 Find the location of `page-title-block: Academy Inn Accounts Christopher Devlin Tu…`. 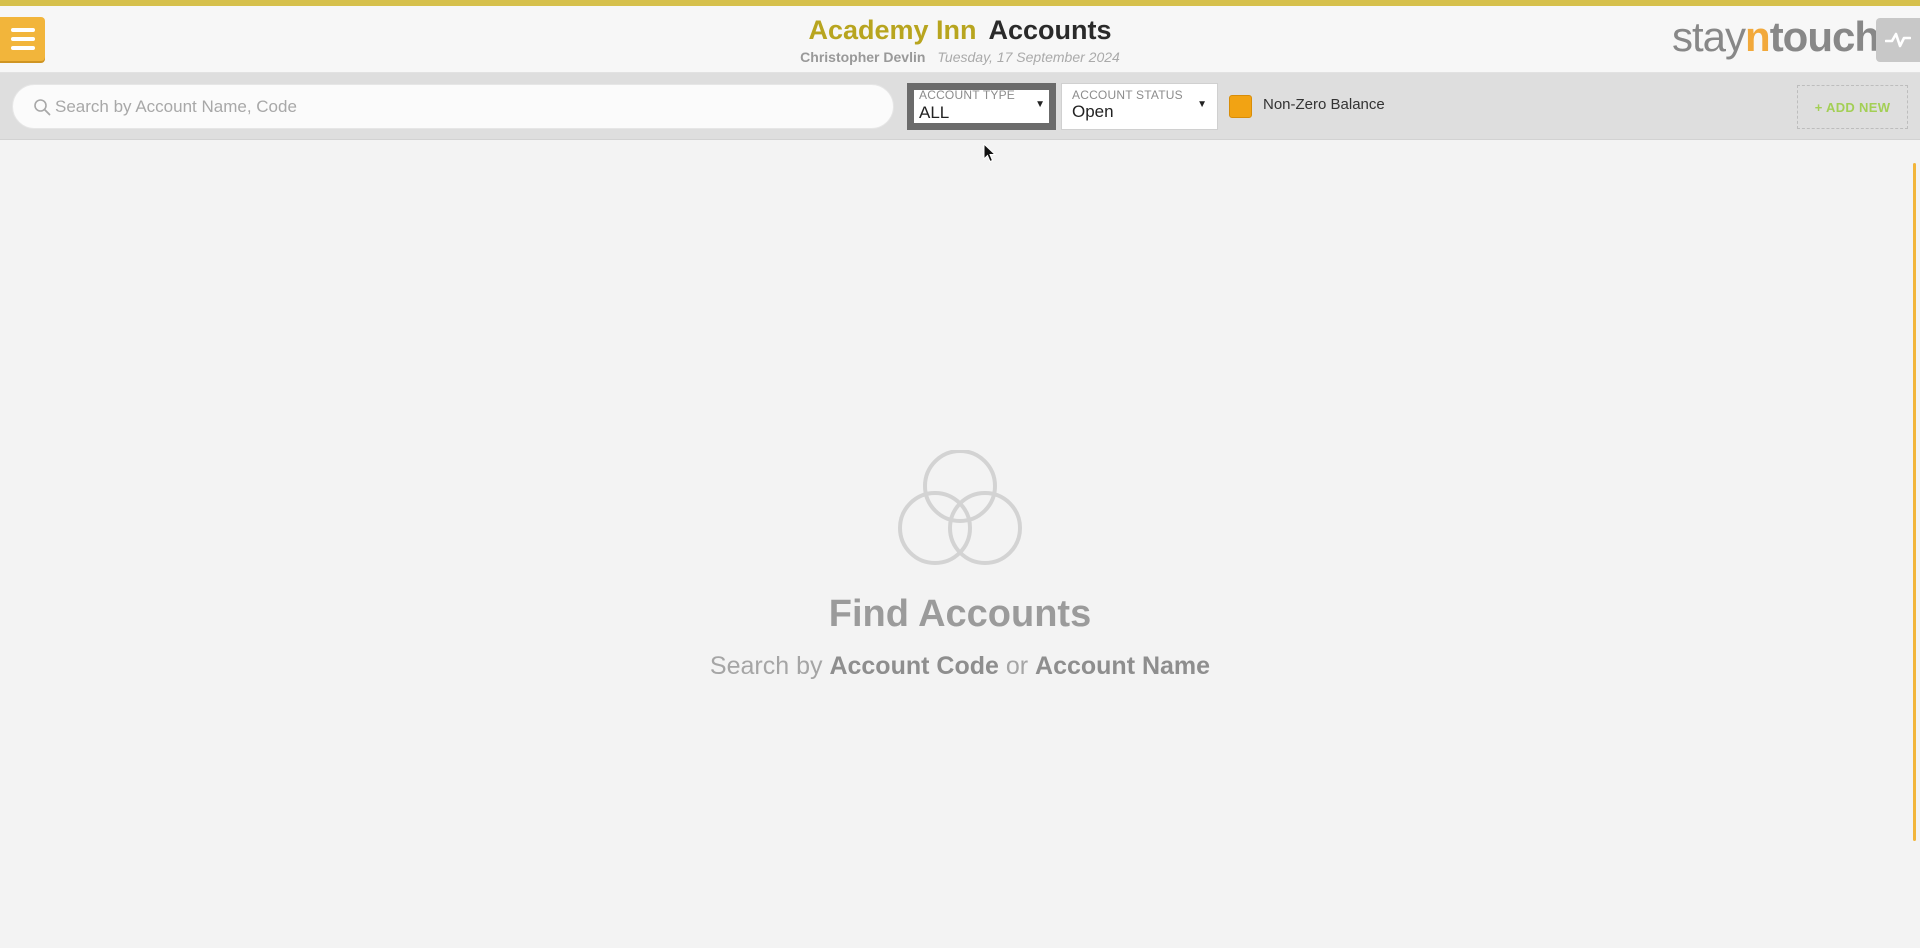

page-title-block: Academy Inn Accounts Christopher Devlin Tu… is located at coordinates (960, 40).